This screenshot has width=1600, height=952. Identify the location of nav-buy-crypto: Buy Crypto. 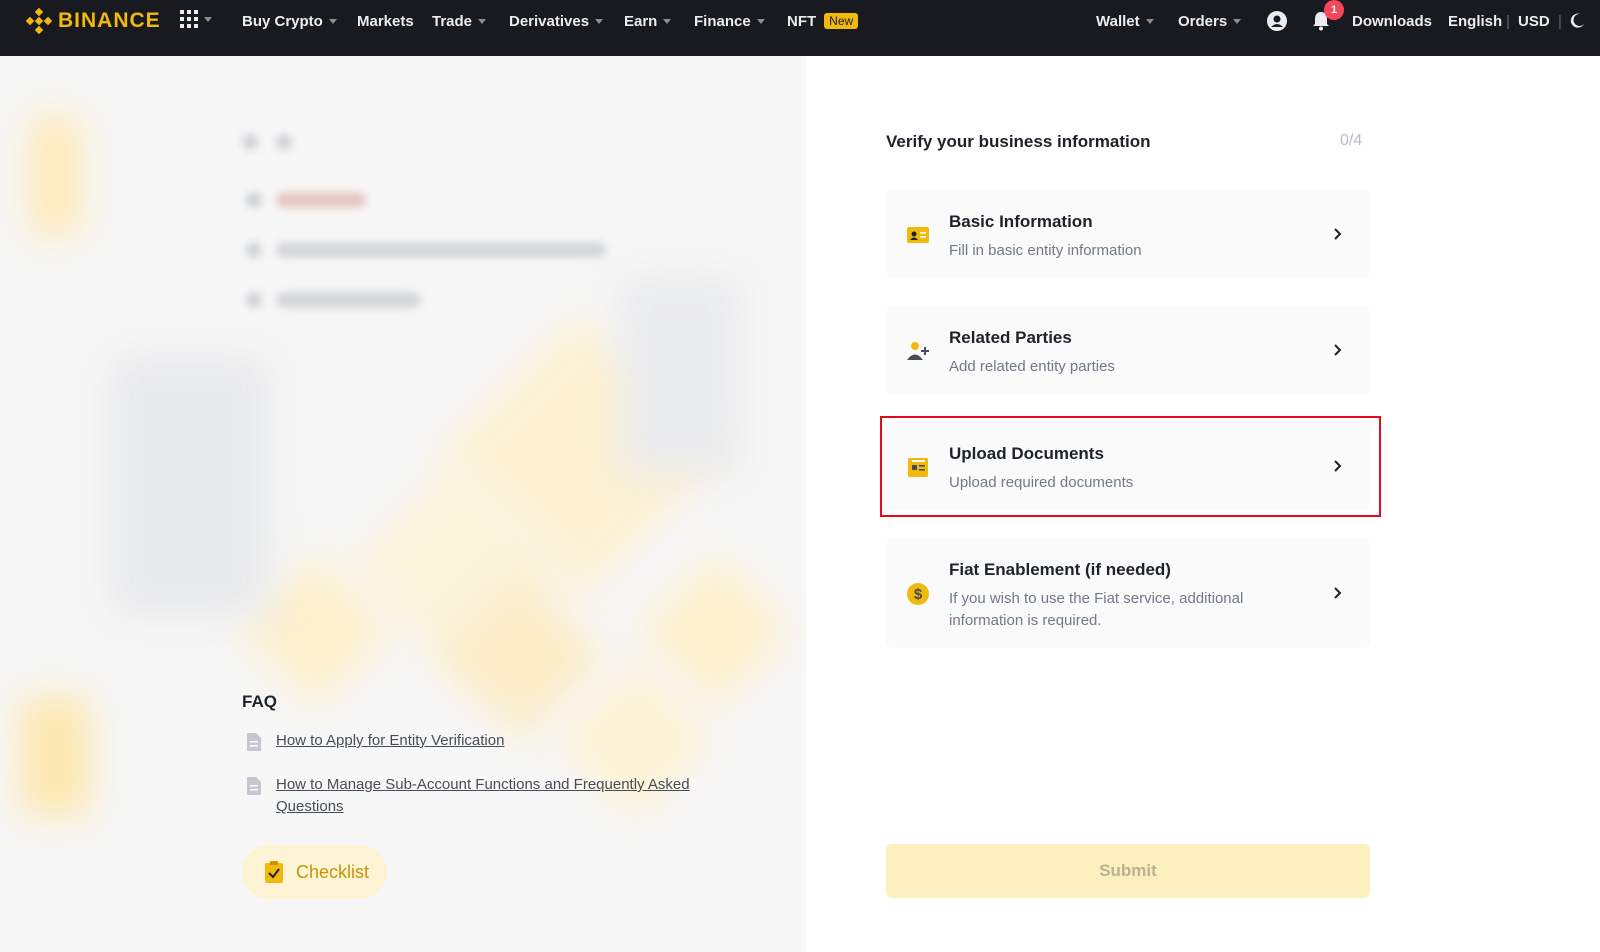
(289, 21).